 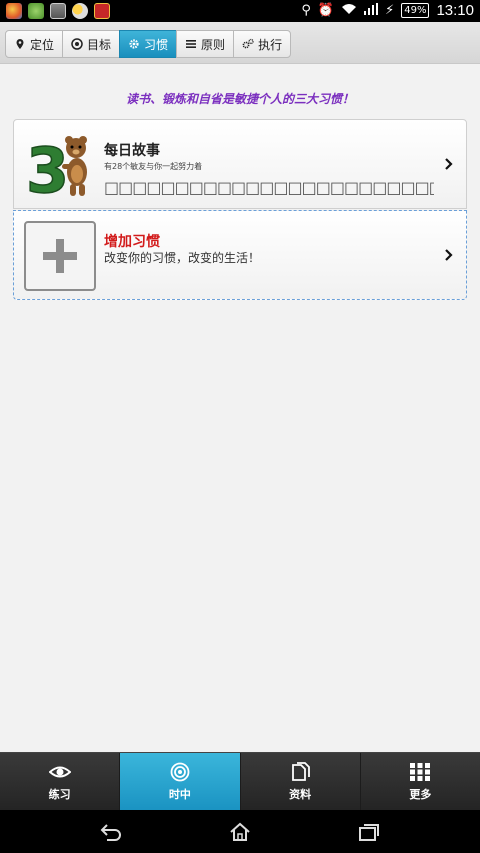 I want to click on home-icon, so click(x=240, y=832).